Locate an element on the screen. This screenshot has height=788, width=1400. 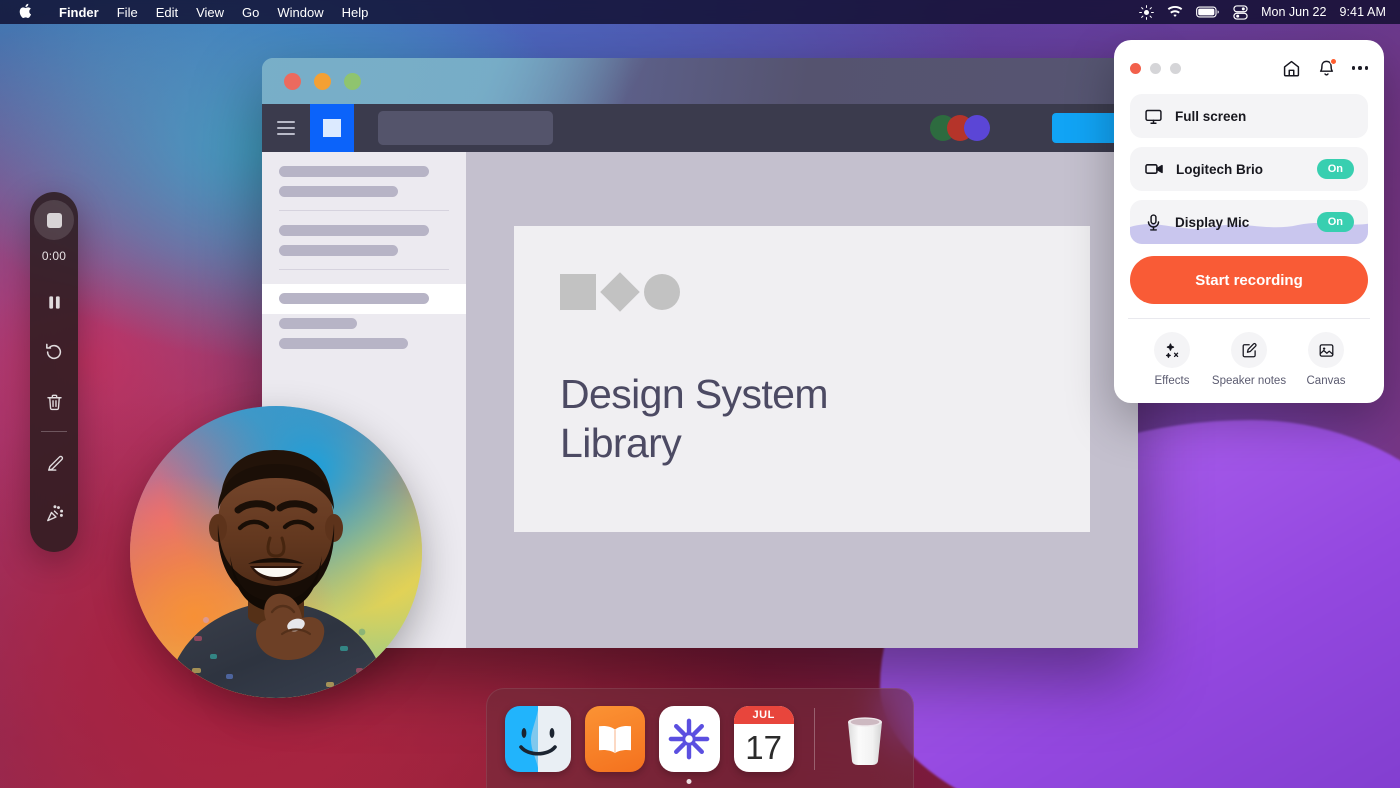
slide-shapes is located at coordinates (825, 292).